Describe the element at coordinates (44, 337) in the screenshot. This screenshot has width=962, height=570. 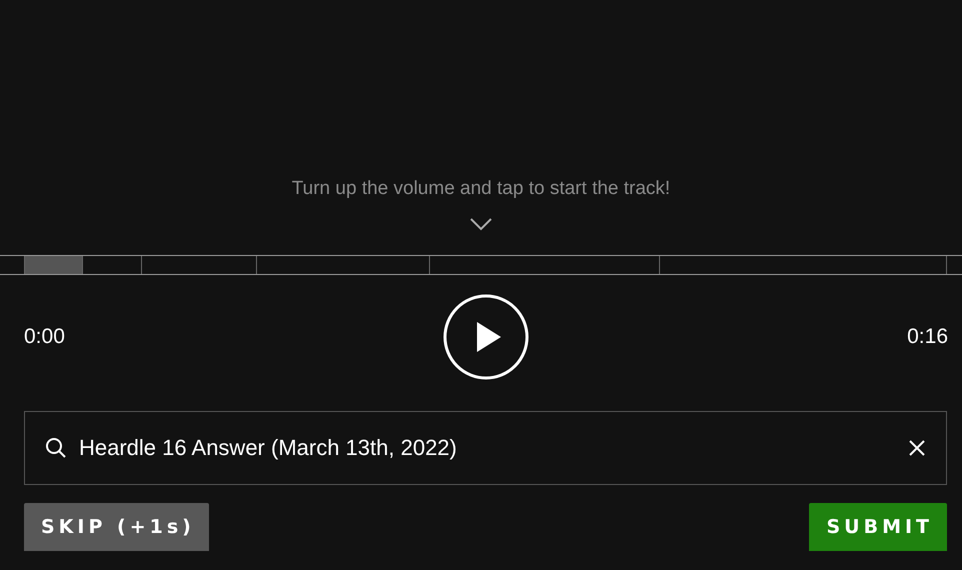
I see `elapsed-time: 0:00` at that location.